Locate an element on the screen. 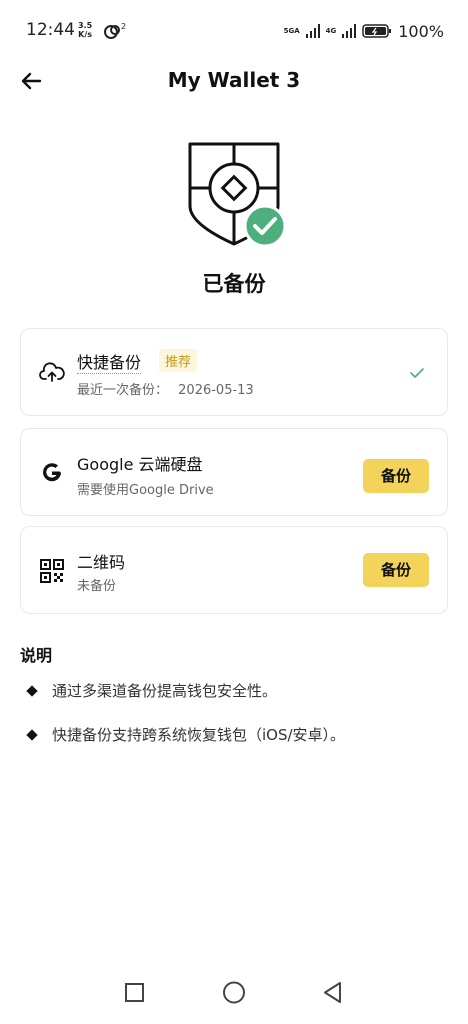 The image size is (468, 1024). qr-code-icon is located at coordinates (52, 571).